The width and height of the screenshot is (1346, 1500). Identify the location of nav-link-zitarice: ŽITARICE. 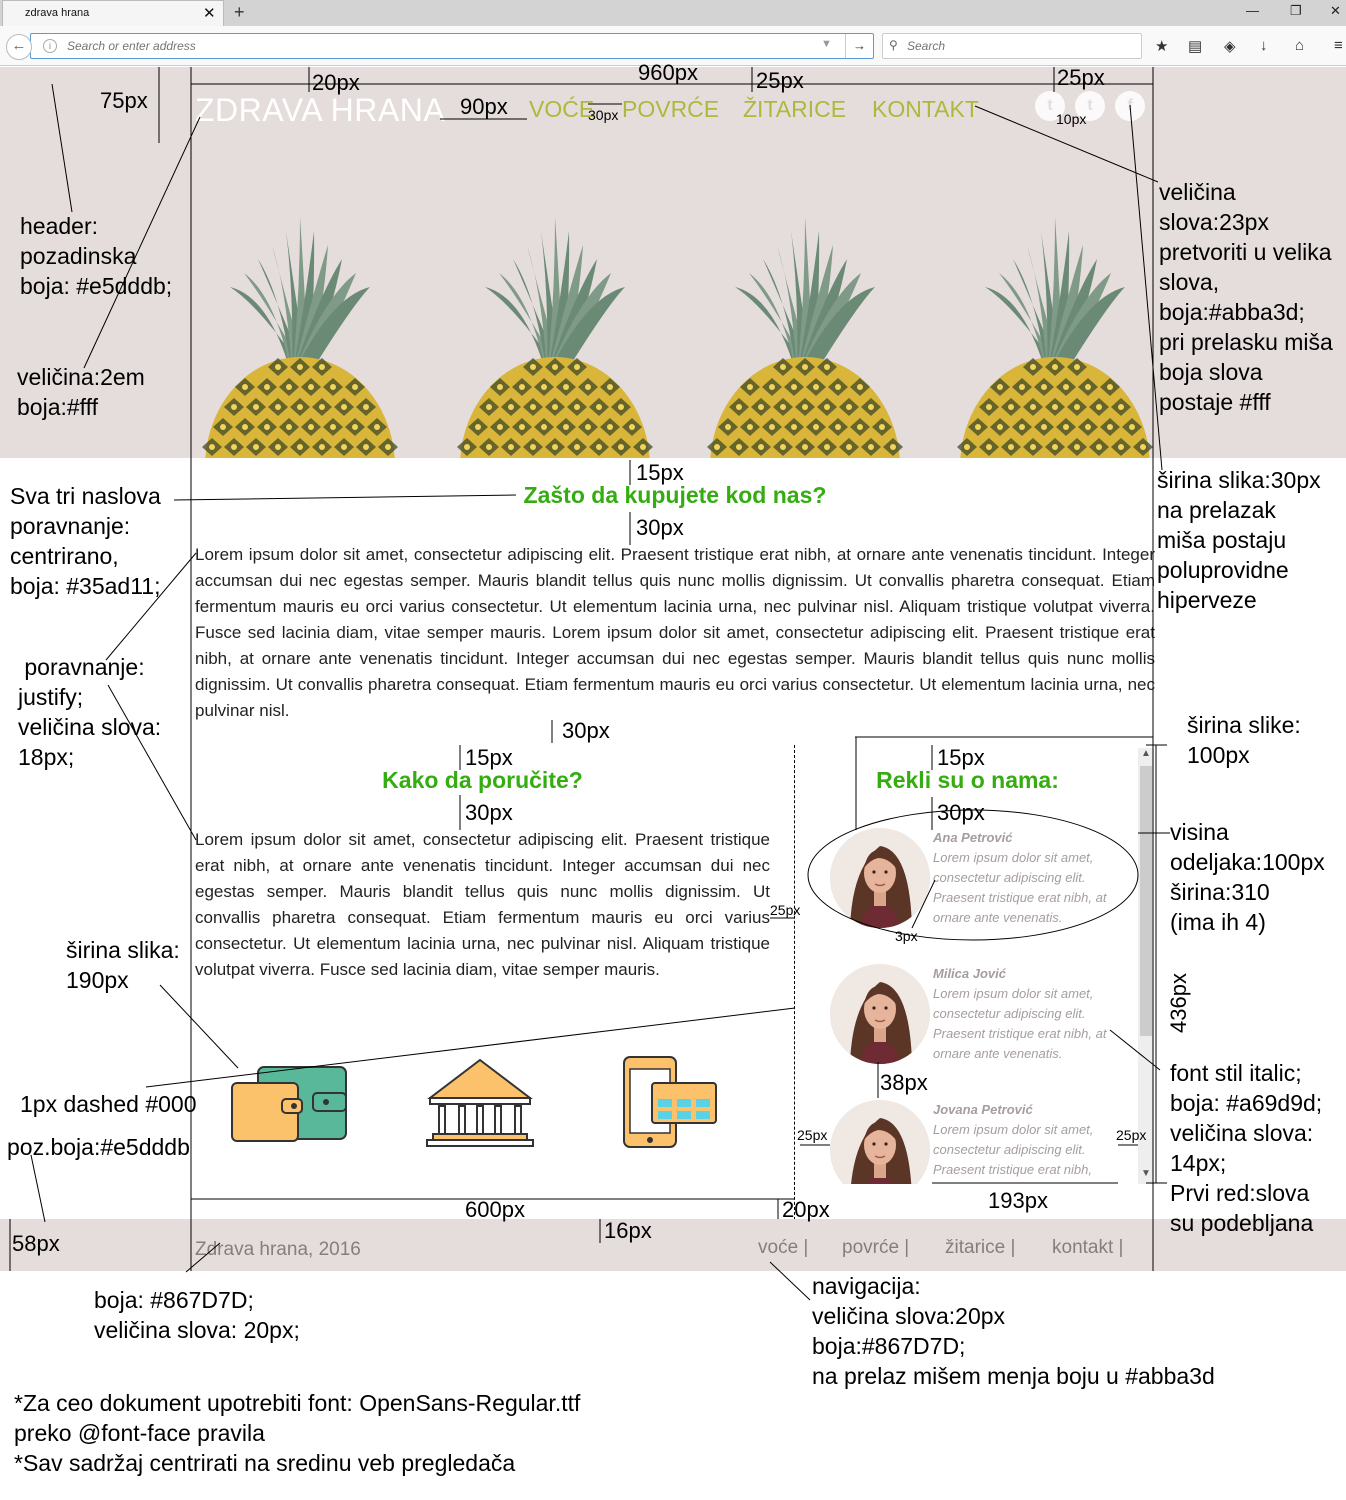
(794, 109).